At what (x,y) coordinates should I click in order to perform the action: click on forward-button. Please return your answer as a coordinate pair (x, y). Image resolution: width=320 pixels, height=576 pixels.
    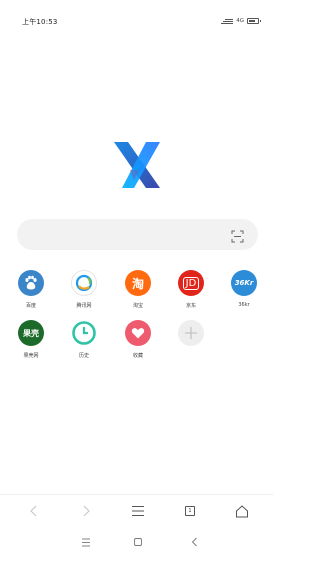
    Looking at the image, I should click on (87, 511).